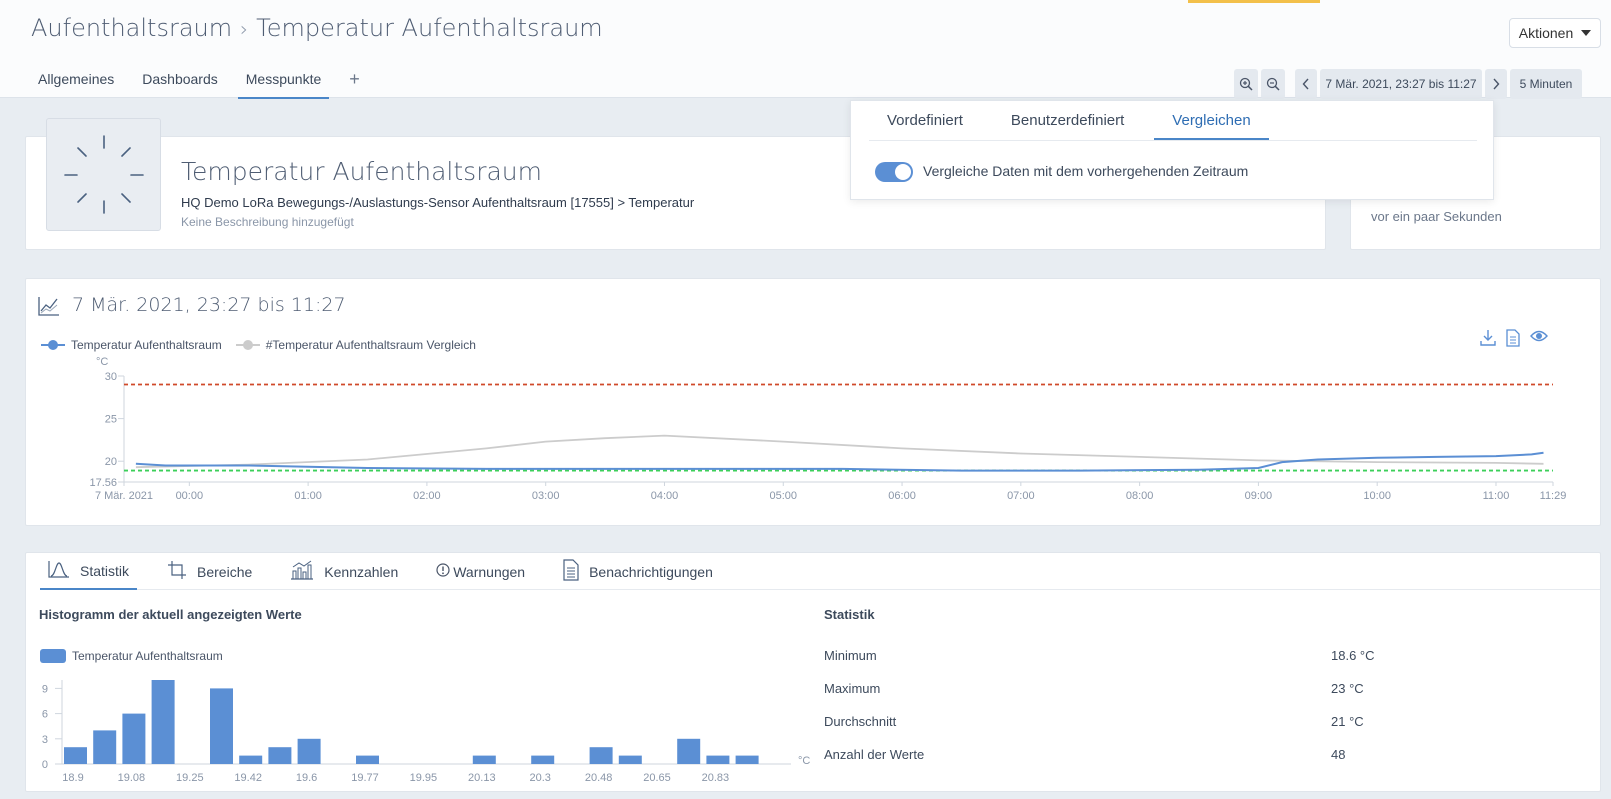 The width and height of the screenshot is (1611, 799). What do you see at coordinates (1273, 84) in the screenshot?
I see `zoom-out-icon` at bounding box center [1273, 84].